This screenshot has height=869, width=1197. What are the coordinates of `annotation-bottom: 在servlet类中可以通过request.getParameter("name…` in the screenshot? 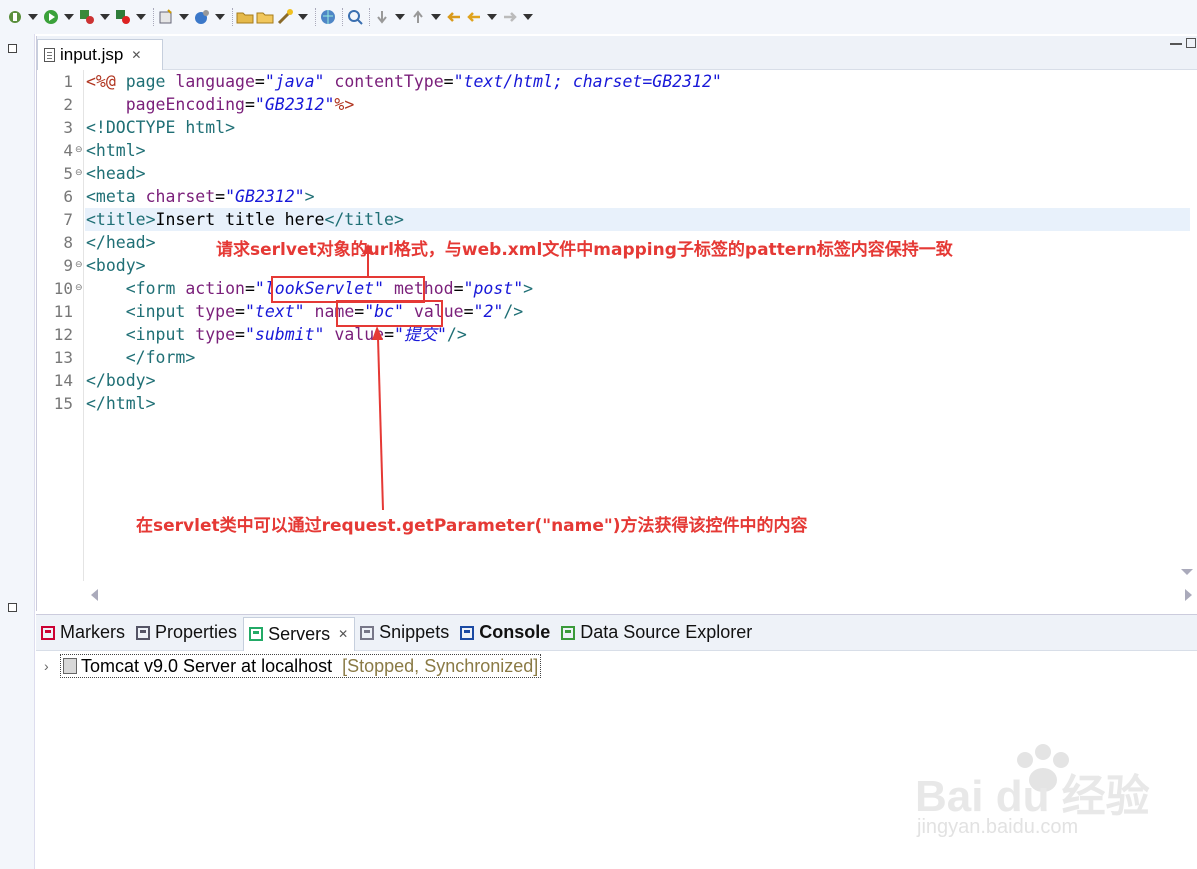 It's located at (472, 526).